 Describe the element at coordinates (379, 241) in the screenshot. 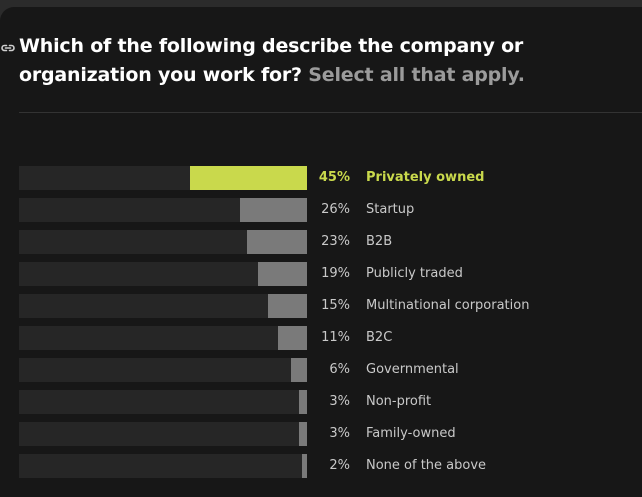

I see `bar-category-label: B2B` at that location.